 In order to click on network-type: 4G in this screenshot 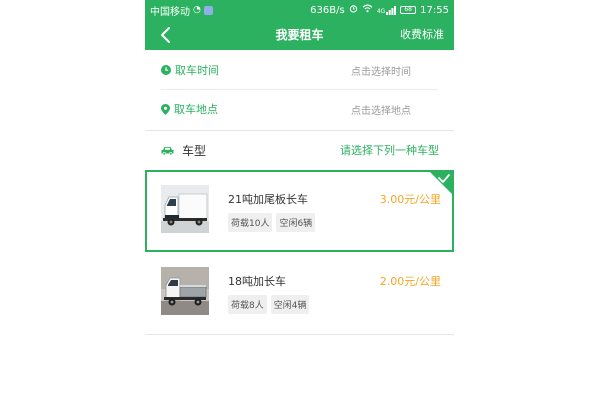, I will do `click(381, 11)`.